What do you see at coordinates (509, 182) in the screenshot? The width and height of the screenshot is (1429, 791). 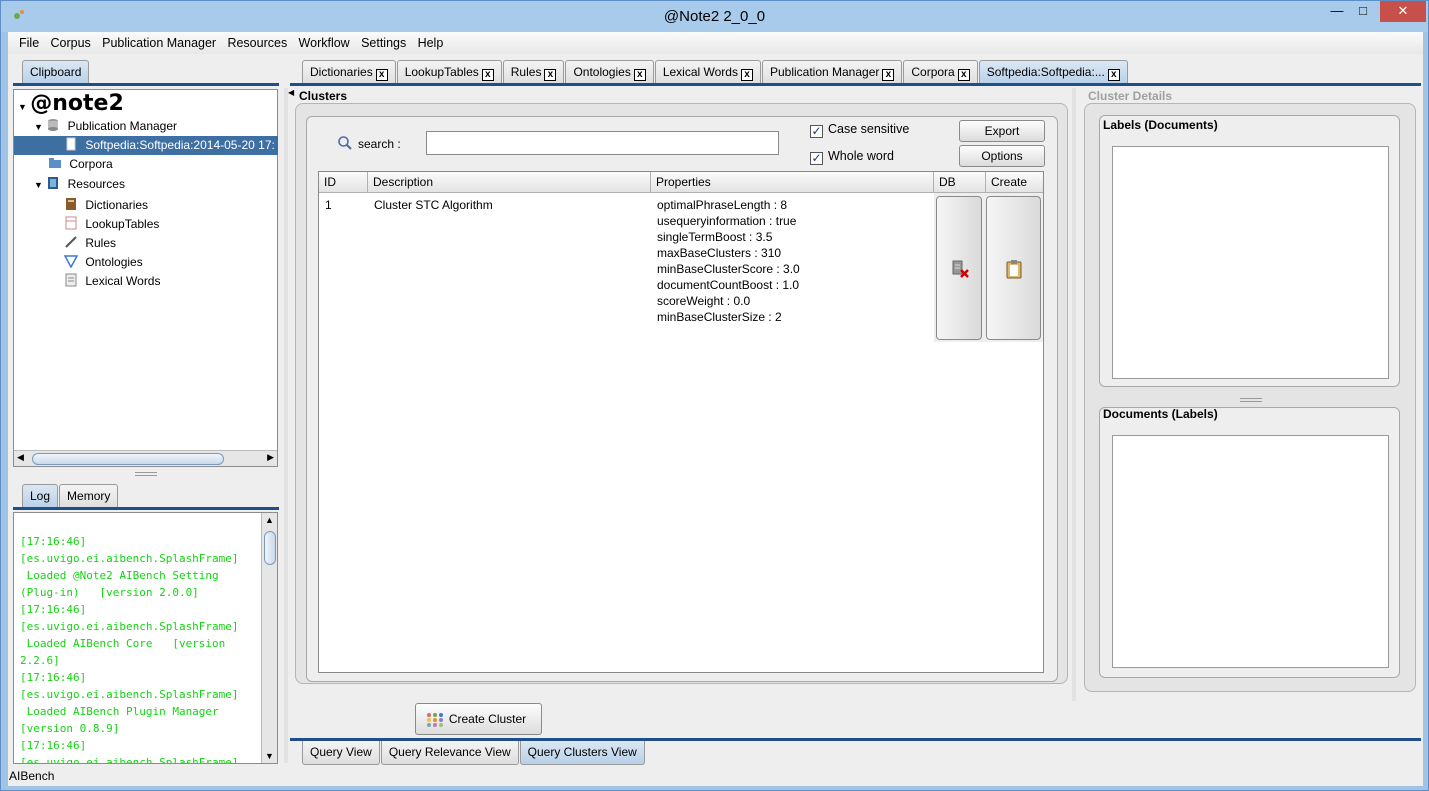 I see `col-header-description: Description` at bounding box center [509, 182].